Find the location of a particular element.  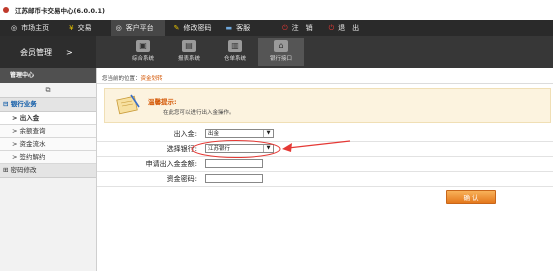

warehouse-icon: ▥ is located at coordinates (235, 46).